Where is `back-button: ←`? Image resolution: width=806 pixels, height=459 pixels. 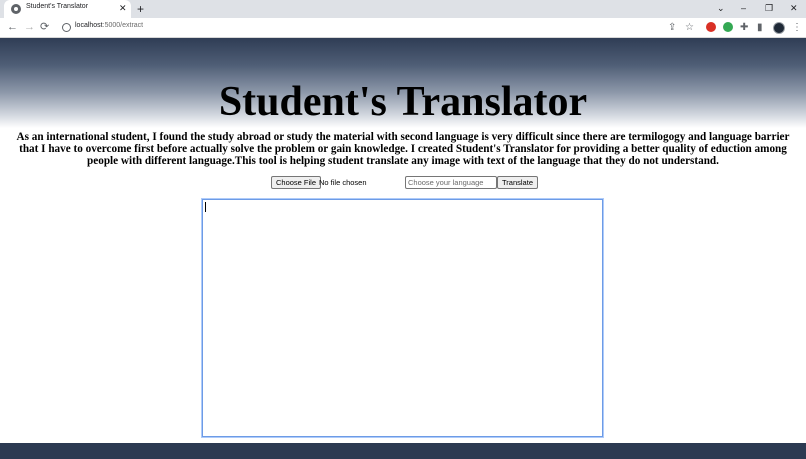
back-button: ← is located at coordinates (12, 27).